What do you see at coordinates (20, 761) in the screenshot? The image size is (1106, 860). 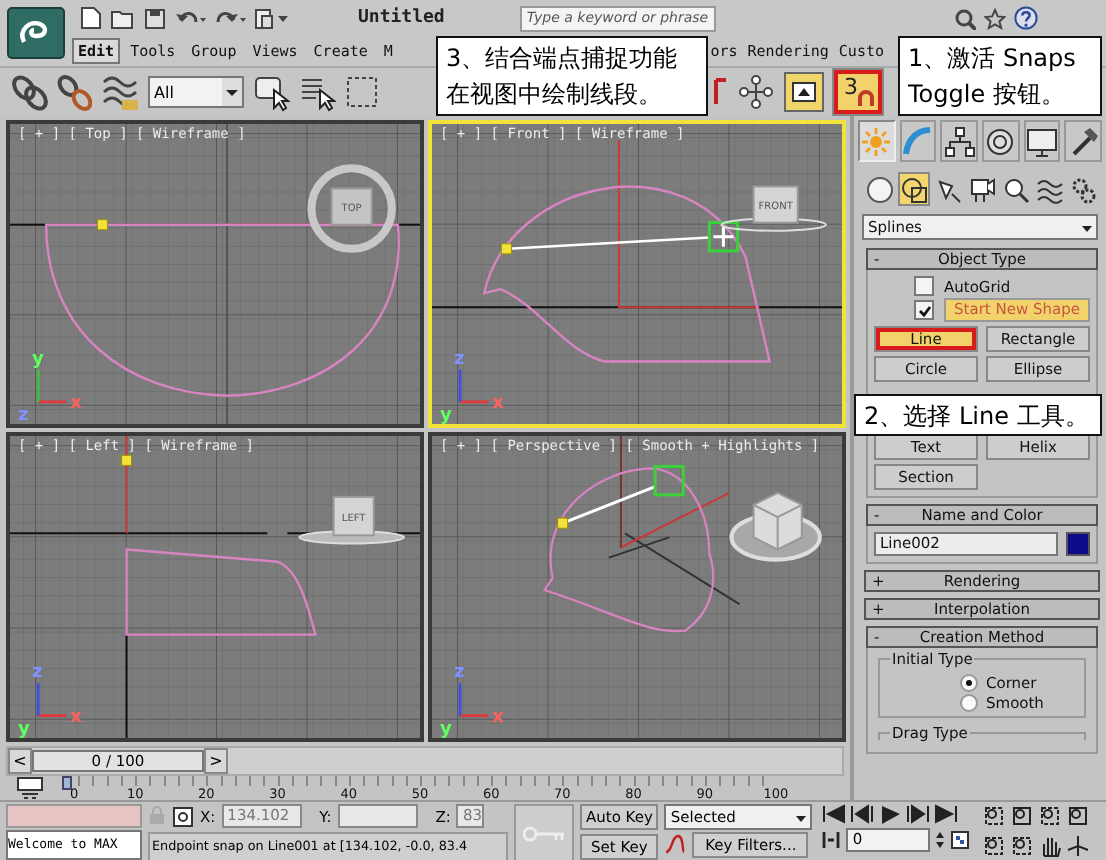 I see `previous-frame-button: <` at bounding box center [20, 761].